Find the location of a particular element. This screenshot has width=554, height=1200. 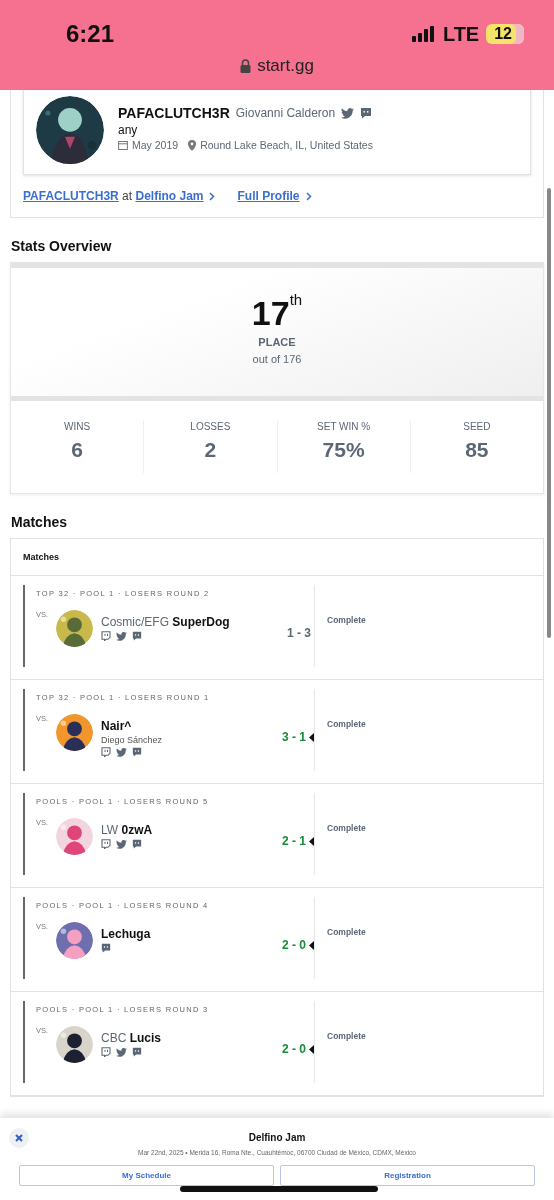

opponent-name: Lechuga is located at coordinates (176, 934).